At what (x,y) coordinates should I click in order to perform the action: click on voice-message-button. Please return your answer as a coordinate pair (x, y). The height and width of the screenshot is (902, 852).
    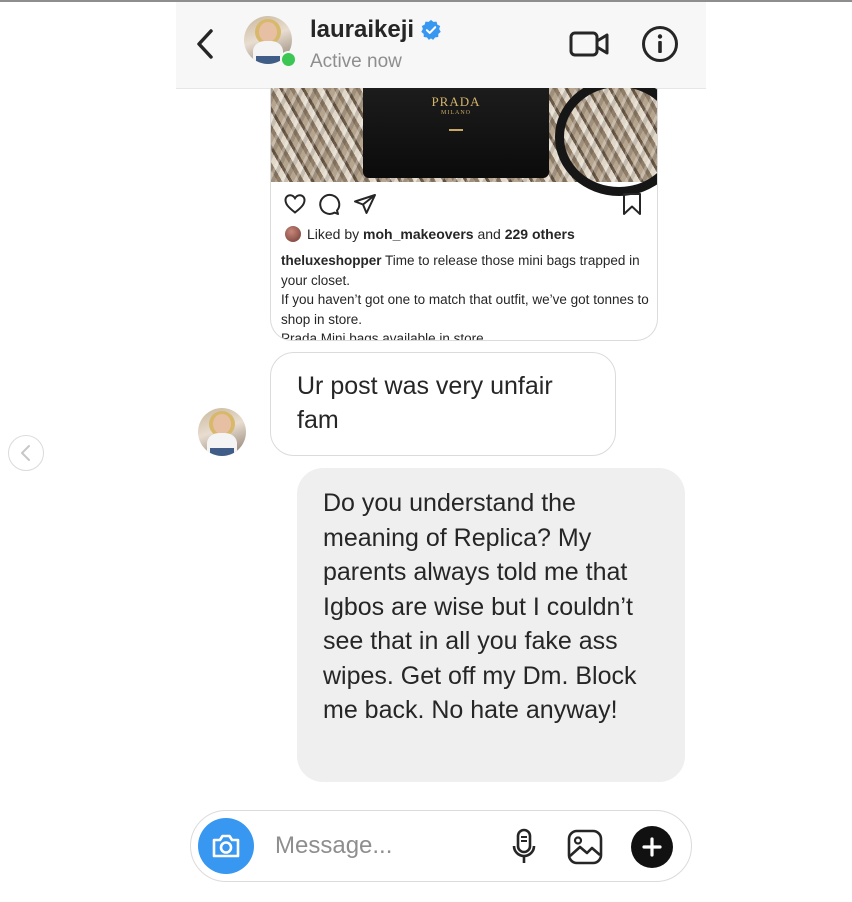
    Looking at the image, I should click on (524, 847).